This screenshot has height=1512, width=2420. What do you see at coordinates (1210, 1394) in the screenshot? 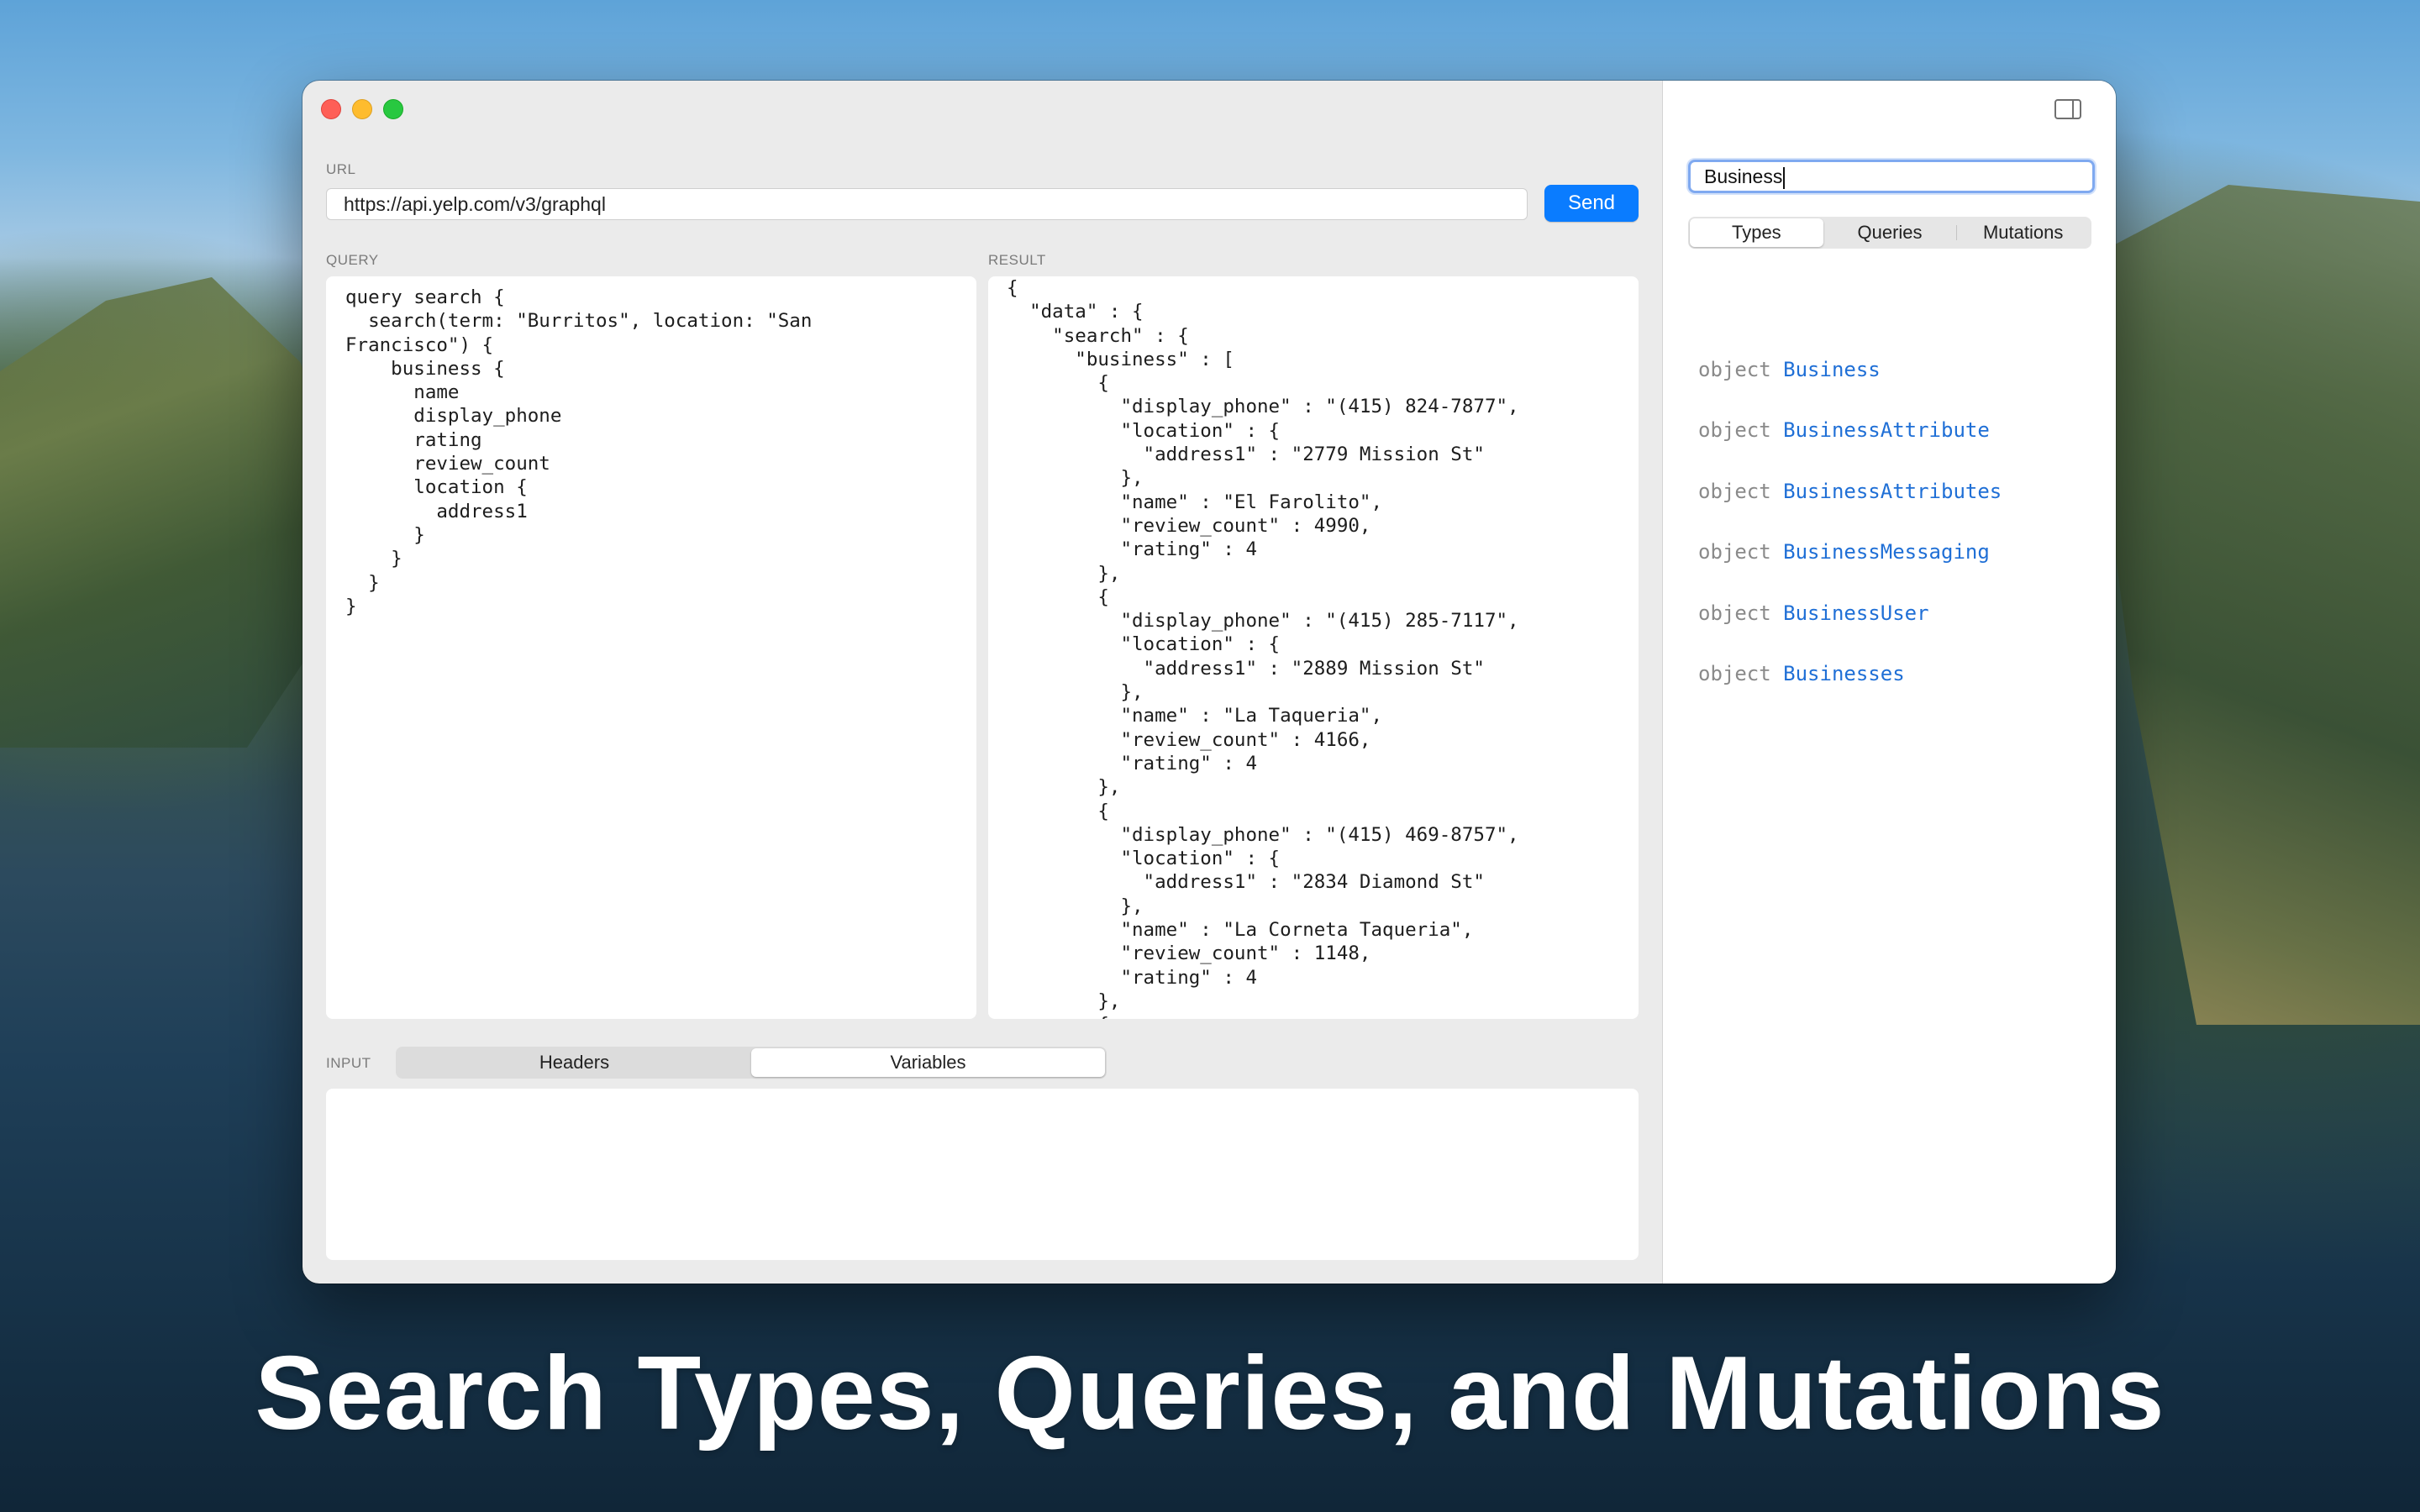
I see `marketing-caption: Search Types, Queries, and Mutations` at bounding box center [1210, 1394].